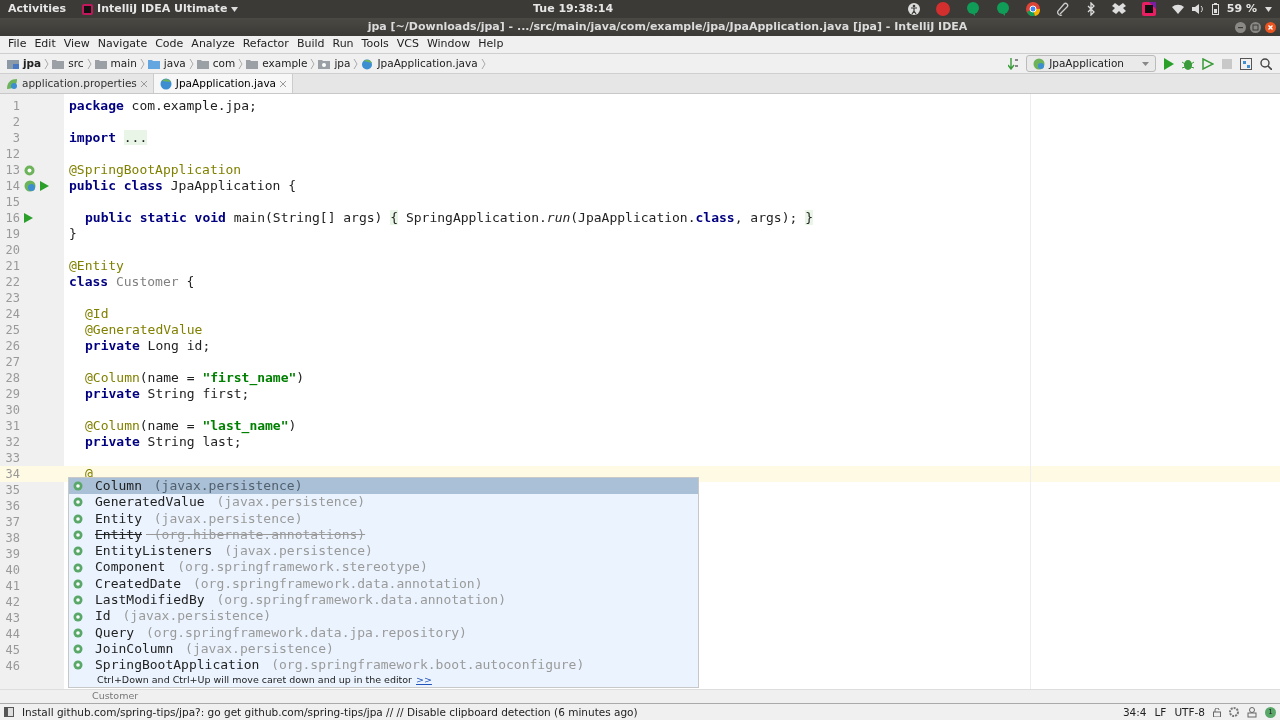 The height and width of the screenshot is (720, 1280). Describe the element at coordinates (1268, 9) in the screenshot. I see `caret-icon` at that location.